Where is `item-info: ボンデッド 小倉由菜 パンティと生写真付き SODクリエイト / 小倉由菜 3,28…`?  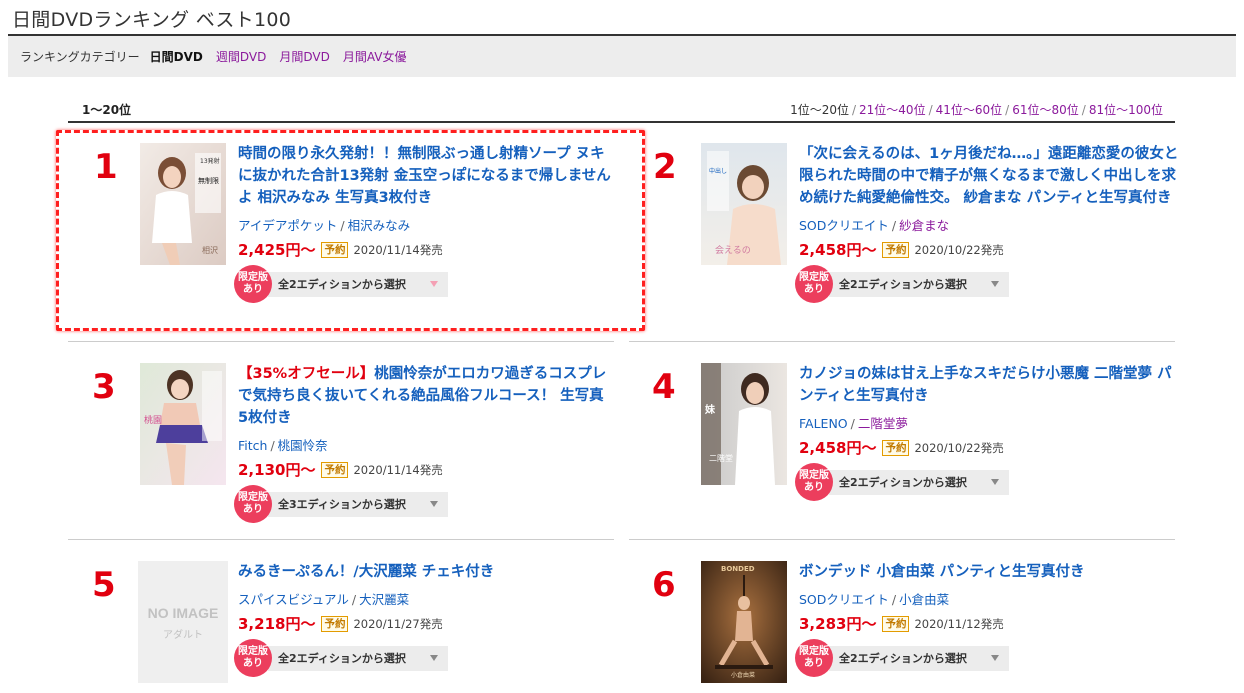 item-info: ボンデッド 小倉由菜 パンティと生写真付き SODクリエイト / 小倉由菜 3,28… is located at coordinates (987, 619).